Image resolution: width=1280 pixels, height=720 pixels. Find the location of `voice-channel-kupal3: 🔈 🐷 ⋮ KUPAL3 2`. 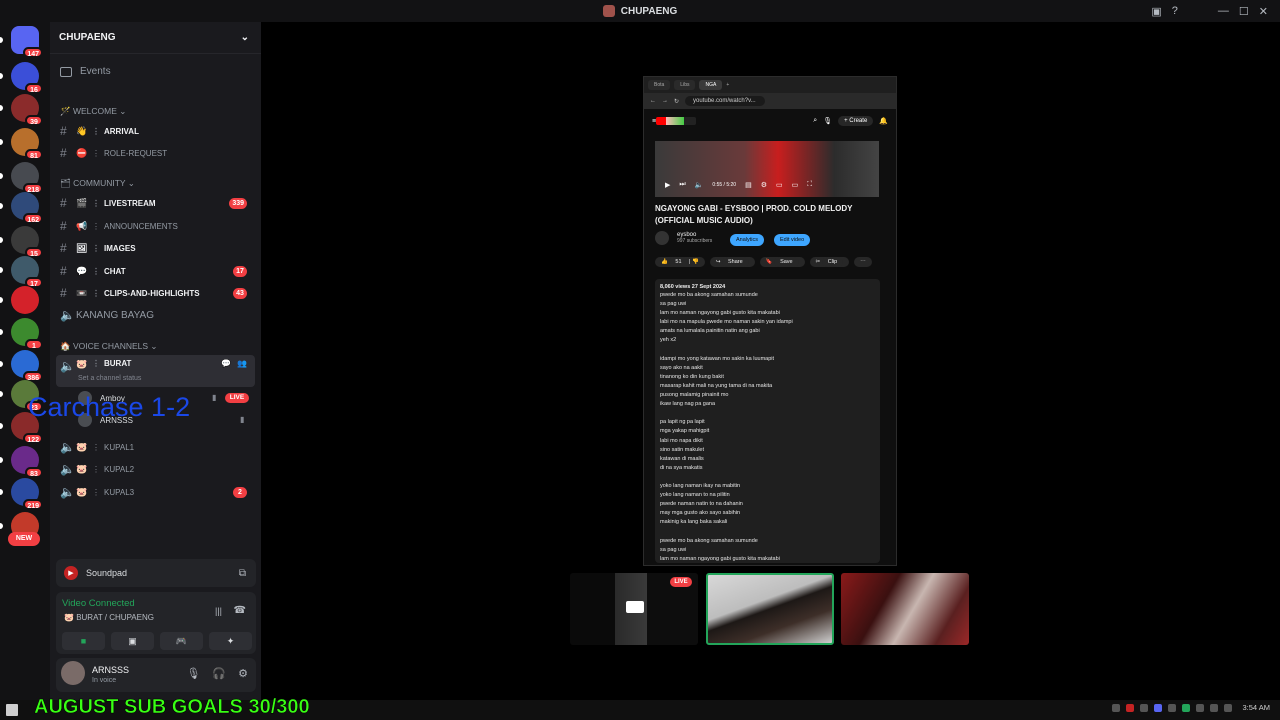

voice-channel-kupal3: 🔈 🐷 ⋮ KUPAL3 2 is located at coordinates (155, 492).